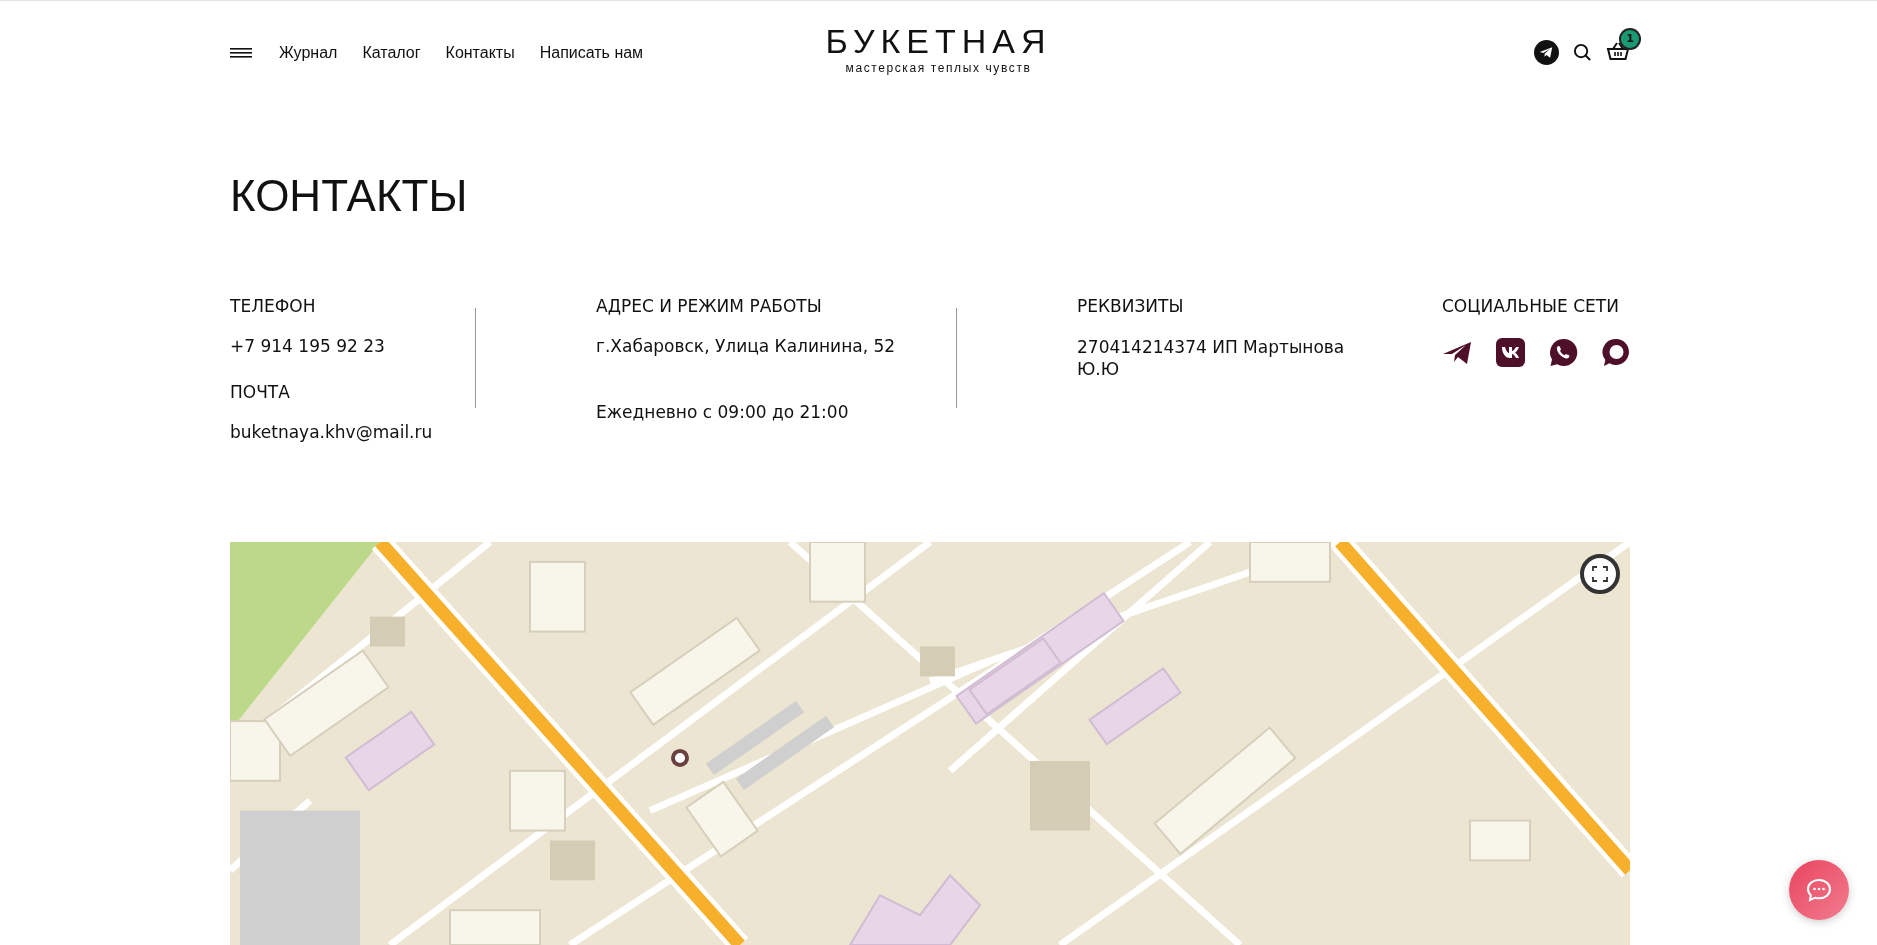 The width and height of the screenshot is (1877, 945). What do you see at coordinates (307, 346) in the screenshot?
I see `phone-link: +7 914 195 92 23` at bounding box center [307, 346].